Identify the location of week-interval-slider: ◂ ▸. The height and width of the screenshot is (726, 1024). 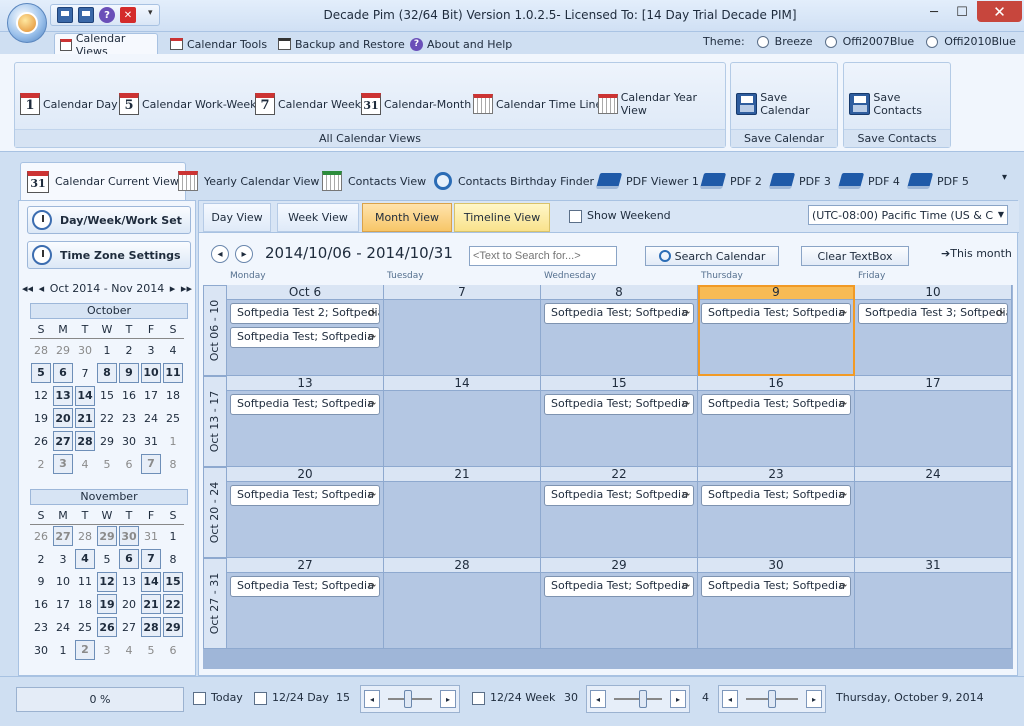
(638, 699).